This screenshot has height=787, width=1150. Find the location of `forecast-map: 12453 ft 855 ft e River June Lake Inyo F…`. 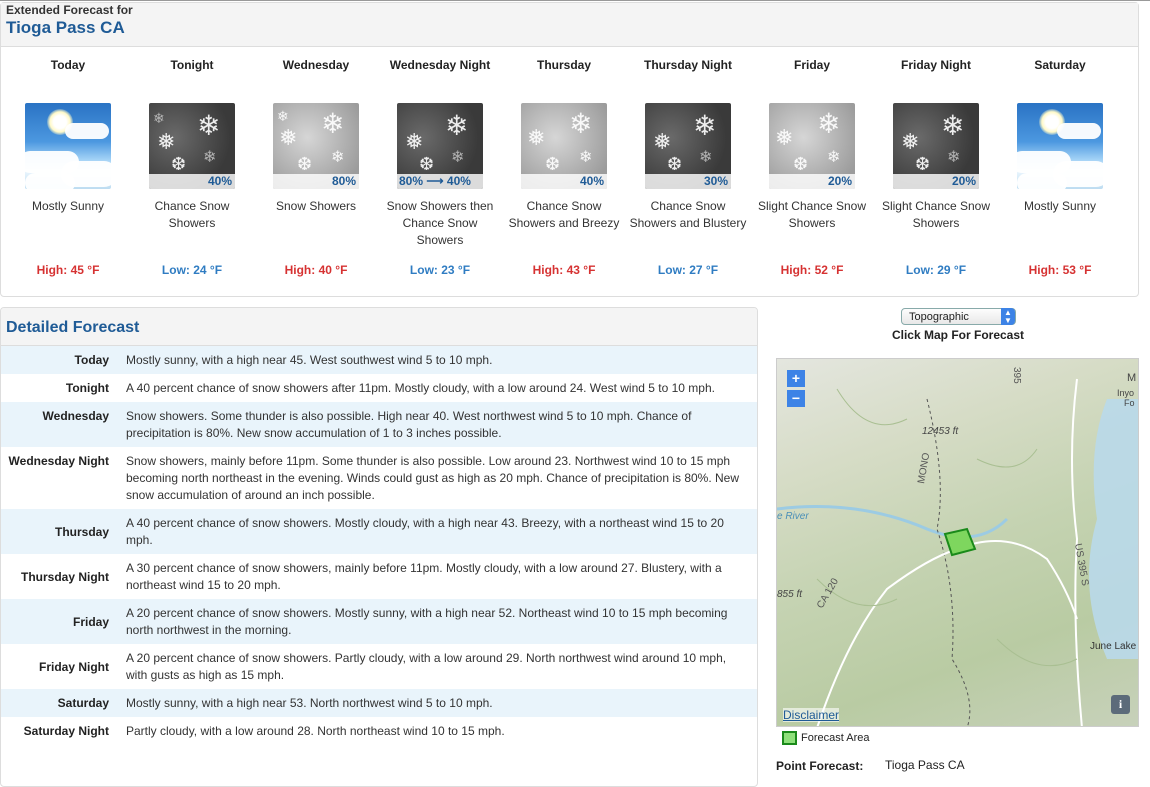

forecast-map: 12453 ft 855 ft e River June Lake Inyo F… is located at coordinates (957, 542).